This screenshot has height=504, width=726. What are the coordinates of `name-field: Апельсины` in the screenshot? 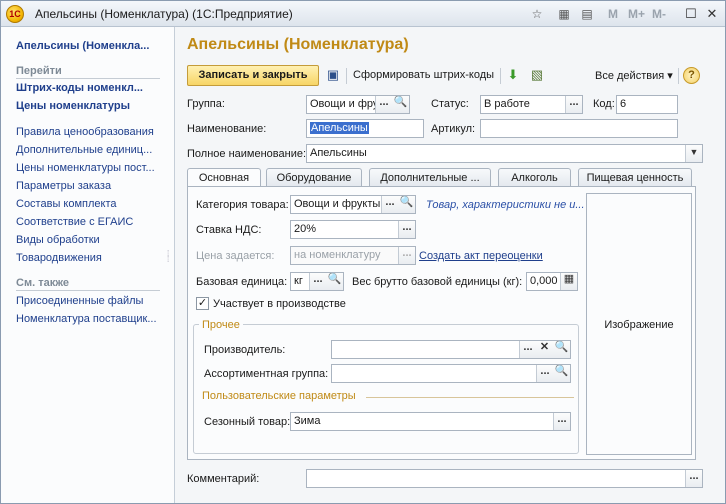 It's located at (365, 128).